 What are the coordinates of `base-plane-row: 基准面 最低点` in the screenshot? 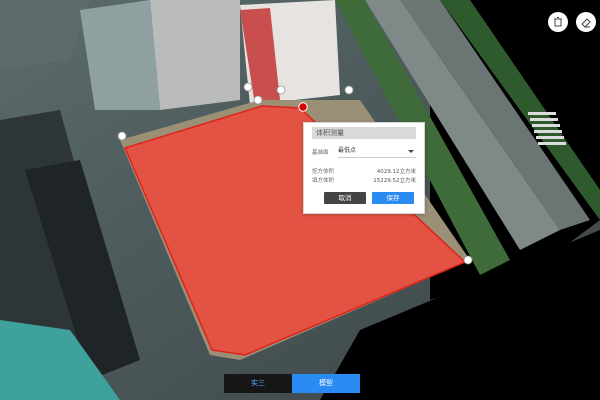 It's located at (364, 151).